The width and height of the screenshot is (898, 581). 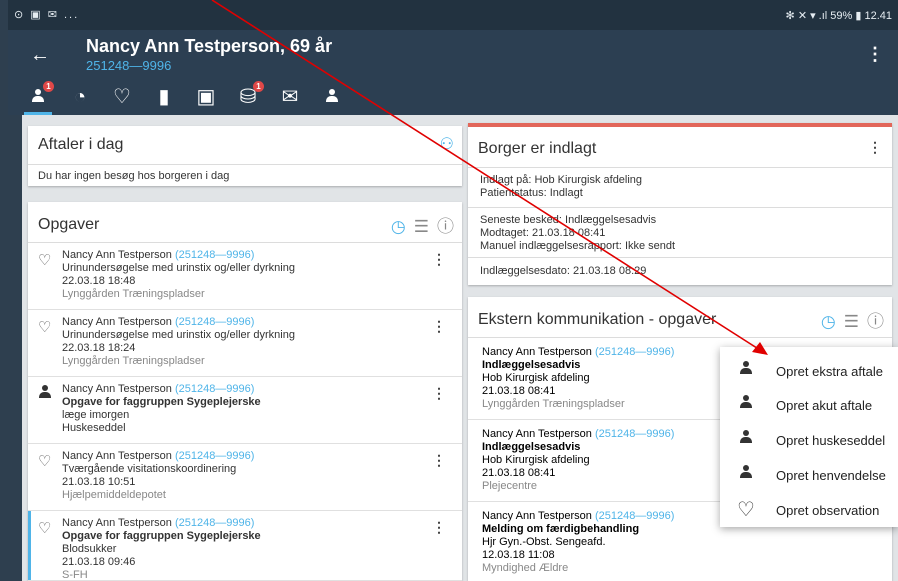 I want to click on task-date: 21.03.18 09:46, so click(x=99, y=562).